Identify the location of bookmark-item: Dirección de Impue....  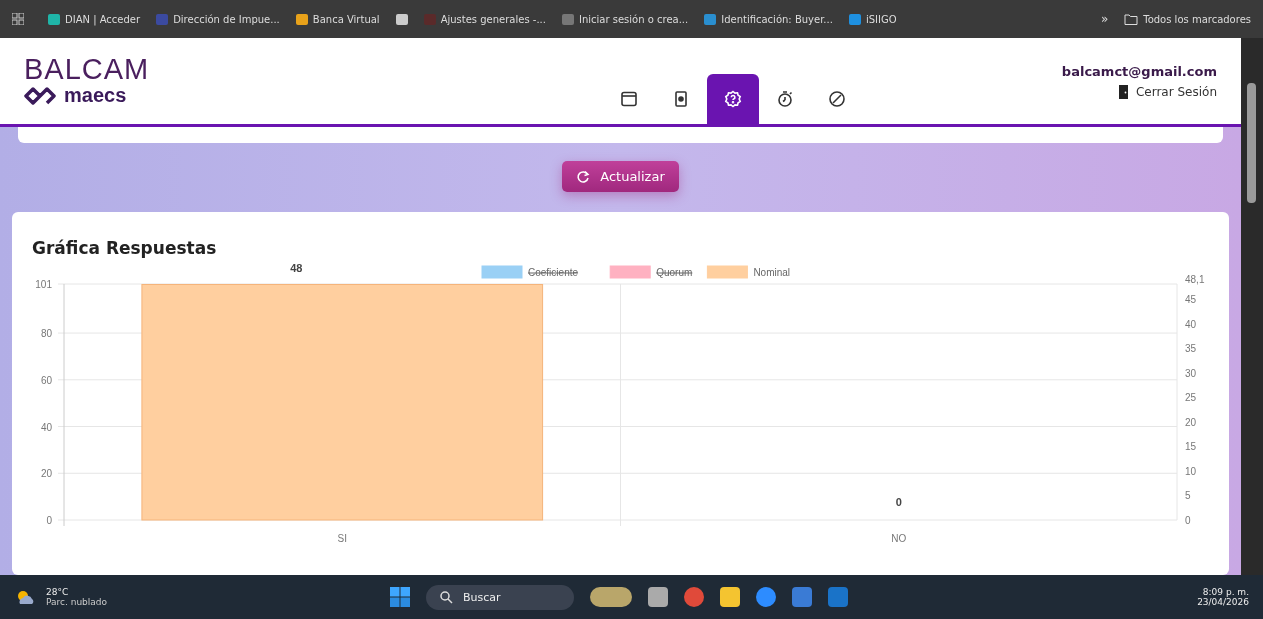
(218, 19).